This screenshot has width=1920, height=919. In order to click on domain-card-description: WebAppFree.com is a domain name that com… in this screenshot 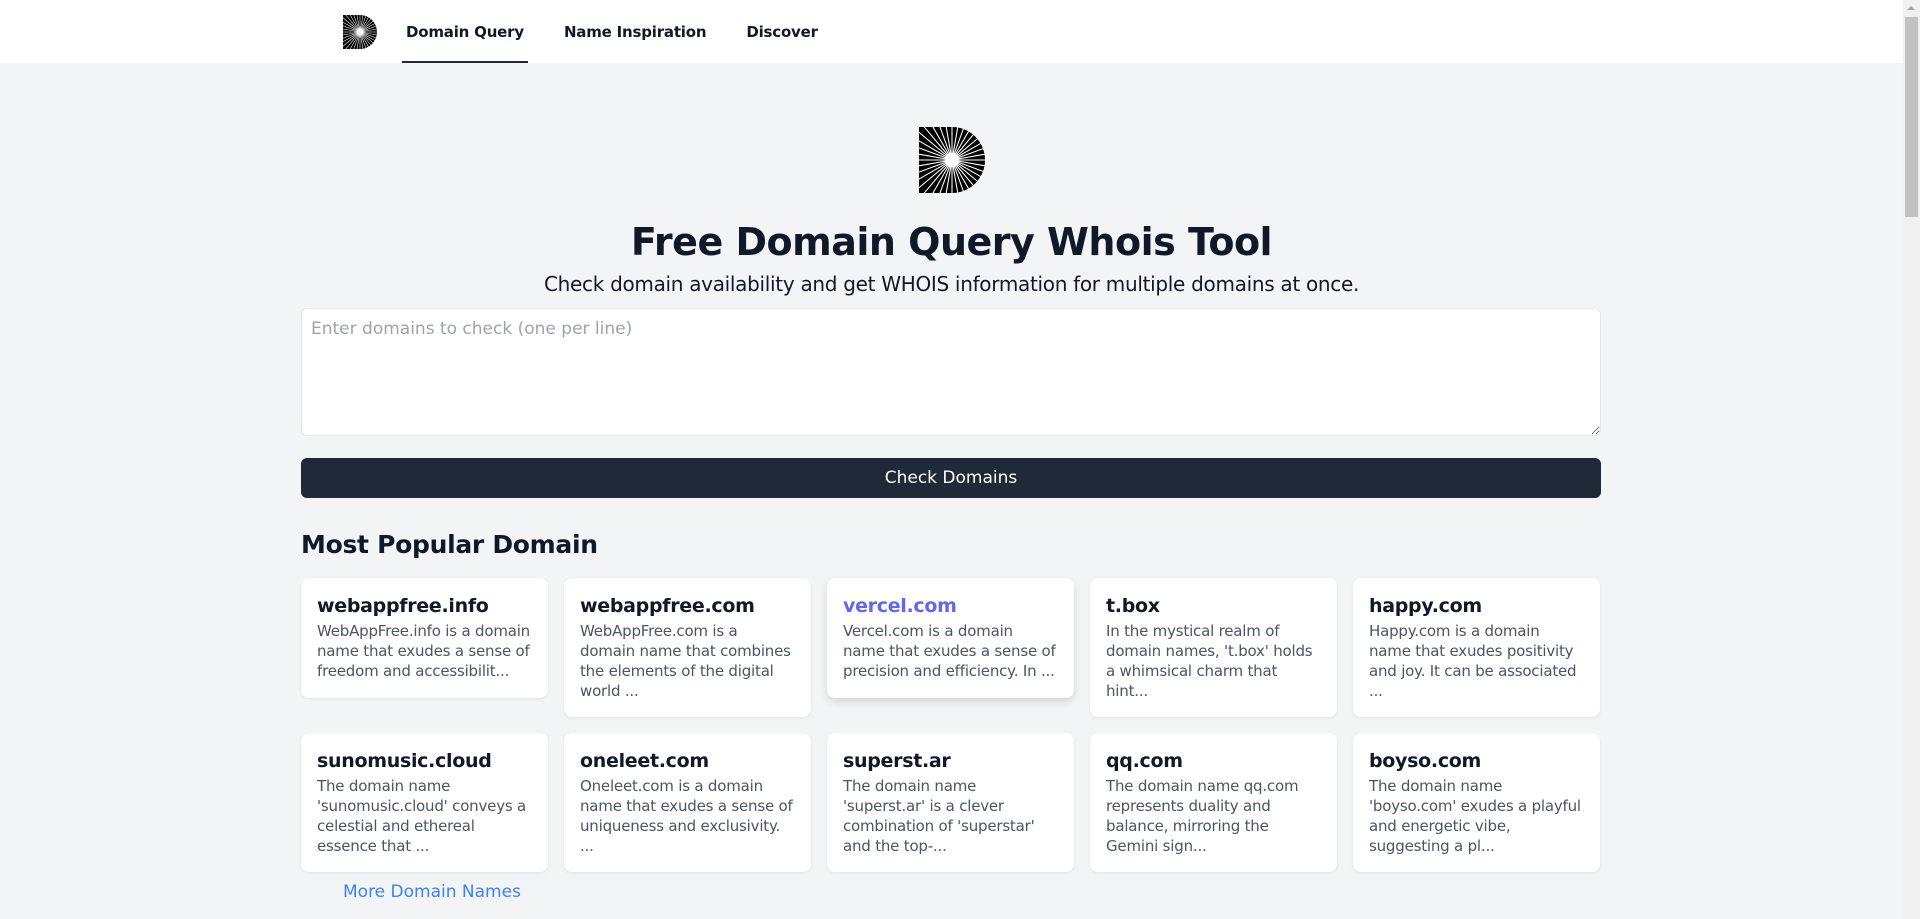, I will do `click(685, 661)`.